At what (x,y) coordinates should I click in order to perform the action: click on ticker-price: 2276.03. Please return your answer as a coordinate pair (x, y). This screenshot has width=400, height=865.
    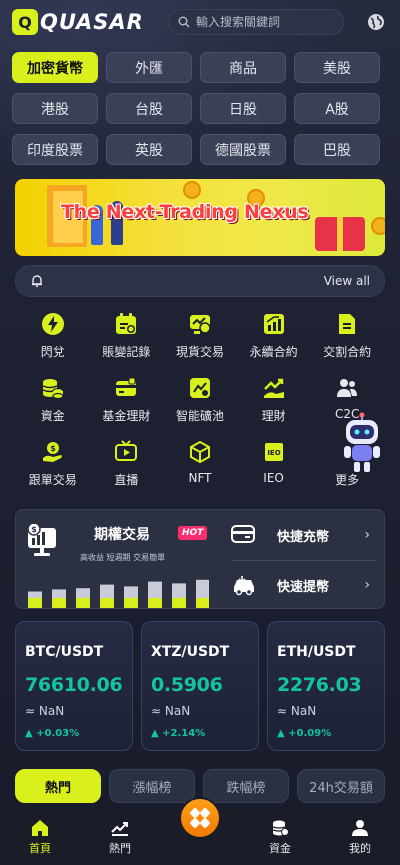
    Looking at the image, I should click on (319, 685).